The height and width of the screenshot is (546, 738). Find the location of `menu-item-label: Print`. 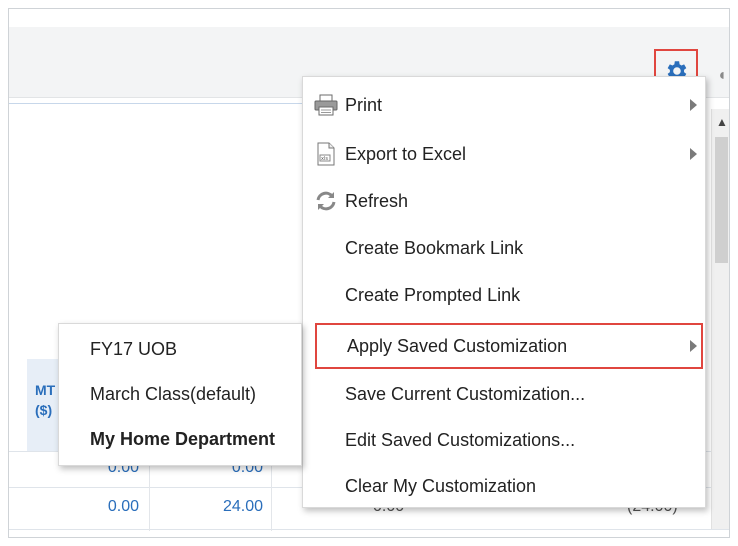

menu-item-label: Print is located at coordinates (364, 104).